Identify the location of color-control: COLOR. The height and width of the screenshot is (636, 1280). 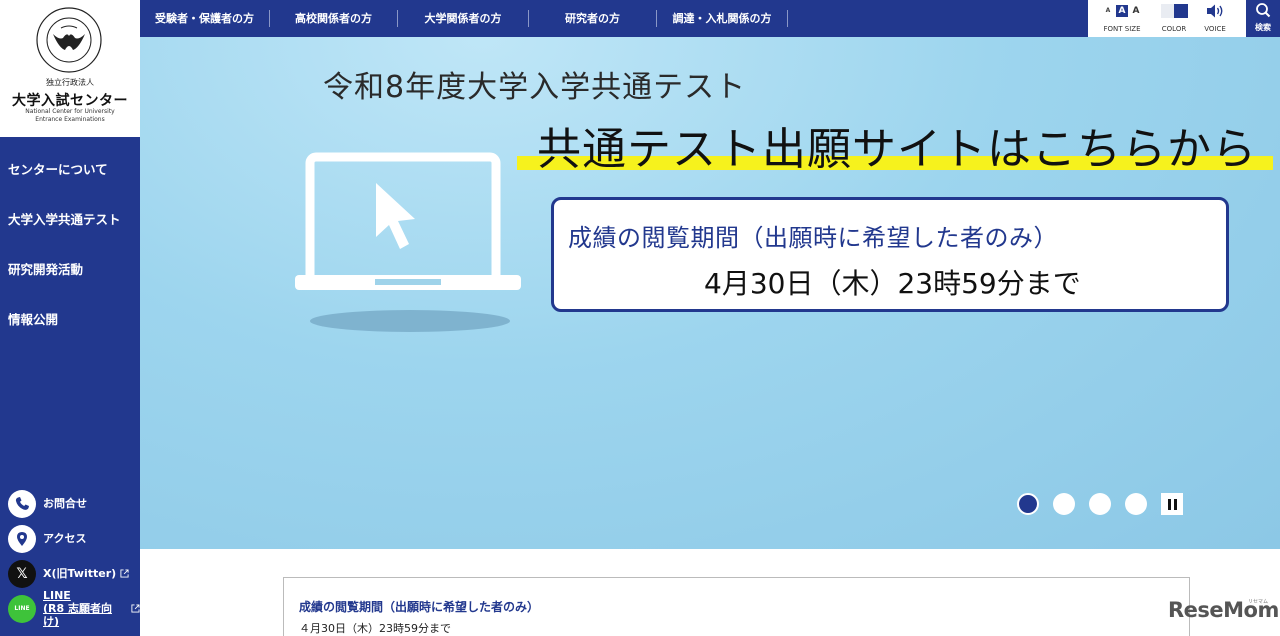
(1174, 18).